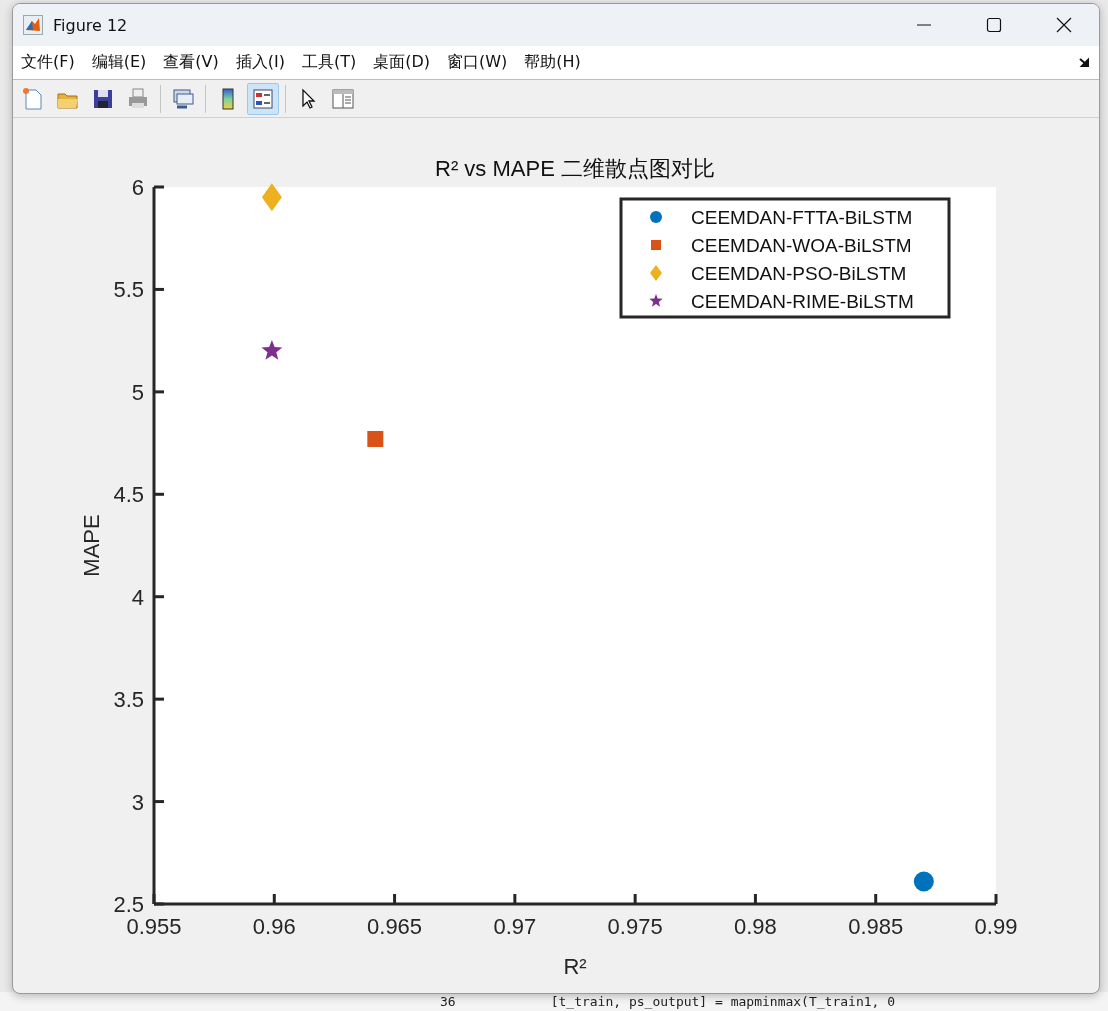 This screenshot has width=1108, height=1011. I want to click on menu-item: 桌面(D), so click(401, 62).